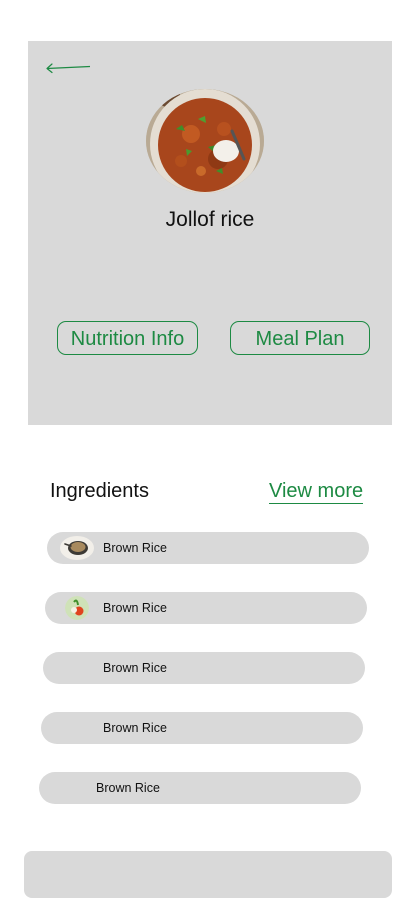 Image resolution: width=412 pixels, height=917 pixels. Describe the element at coordinates (300, 338) in the screenshot. I see `meal-plan-button: Meal Plan` at that location.